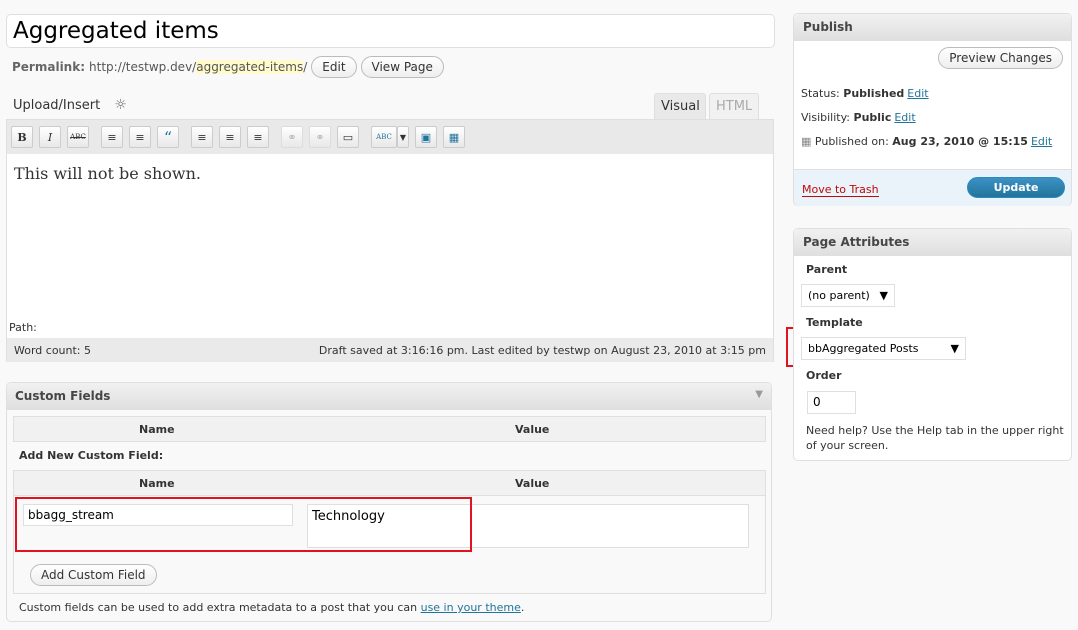  What do you see at coordinates (258, 137) in the screenshot?
I see `align-right-icon: ≡` at bounding box center [258, 137].